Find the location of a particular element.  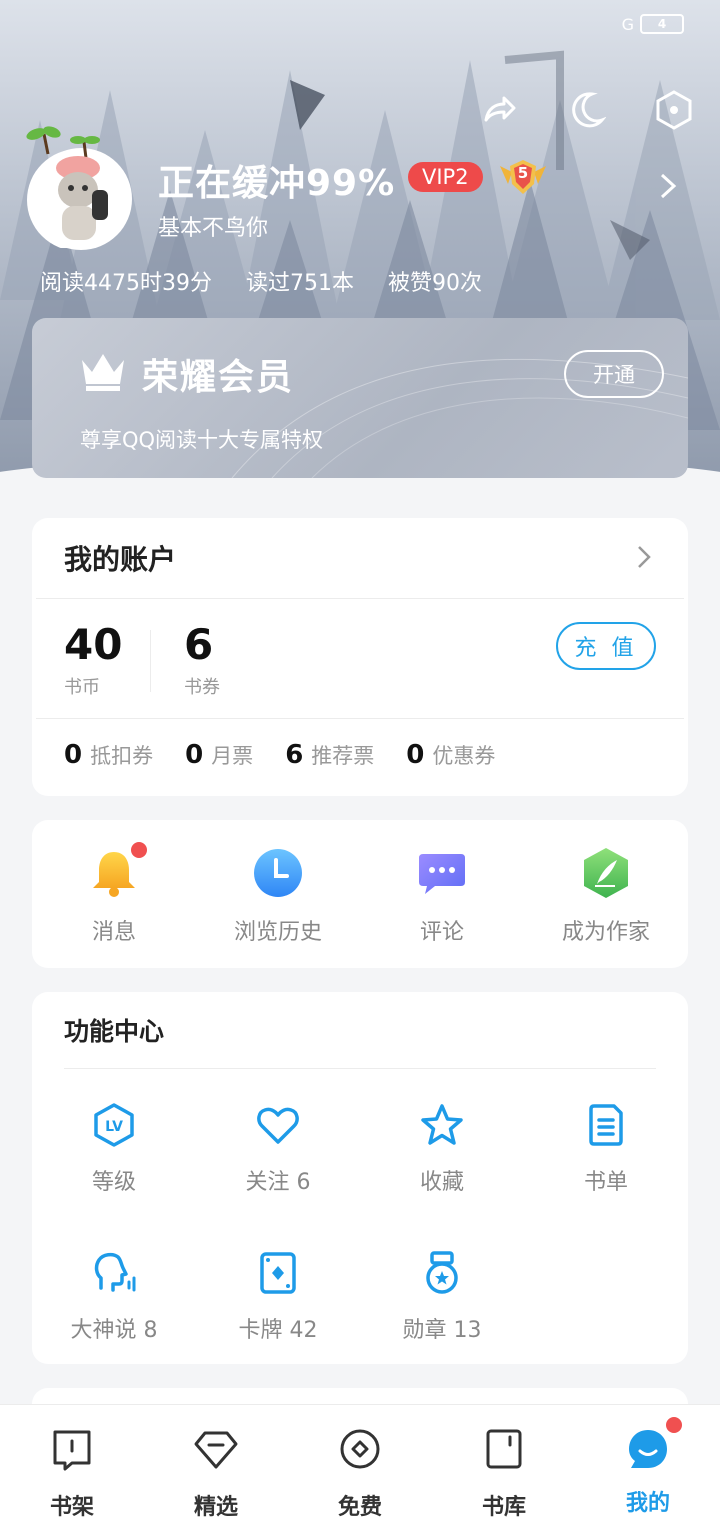

vip-level-badge: VIP2 is located at coordinates (445, 177).